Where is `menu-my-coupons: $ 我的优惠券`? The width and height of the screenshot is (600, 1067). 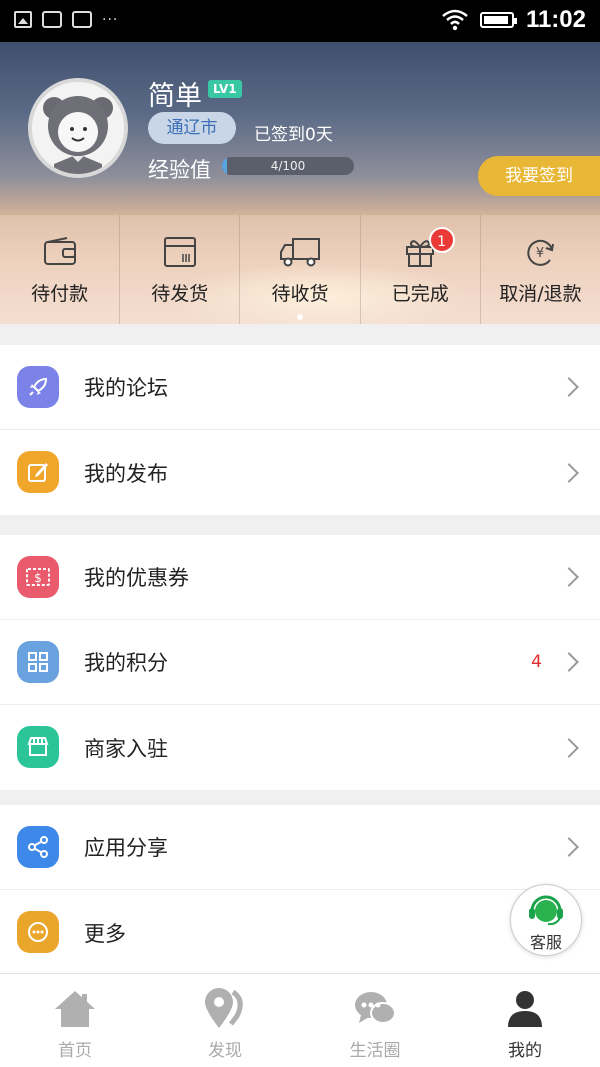
menu-my-coupons: $ 我的优惠券 is located at coordinates (300, 577).